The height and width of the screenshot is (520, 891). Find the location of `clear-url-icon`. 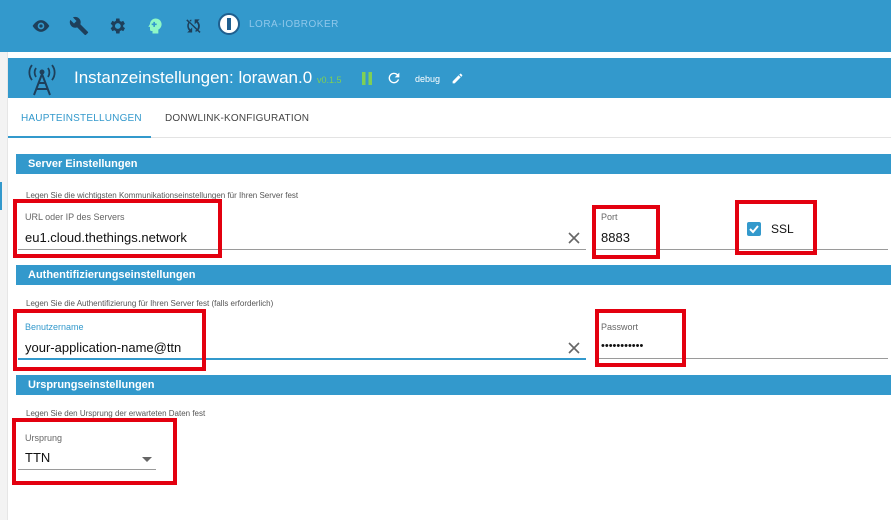

clear-url-icon is located at coordinates (574, 238).